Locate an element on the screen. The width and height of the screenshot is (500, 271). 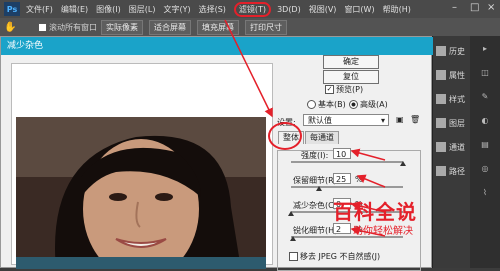
mode-advanced-label: 高级(A) is located at coordinates (374, 104).